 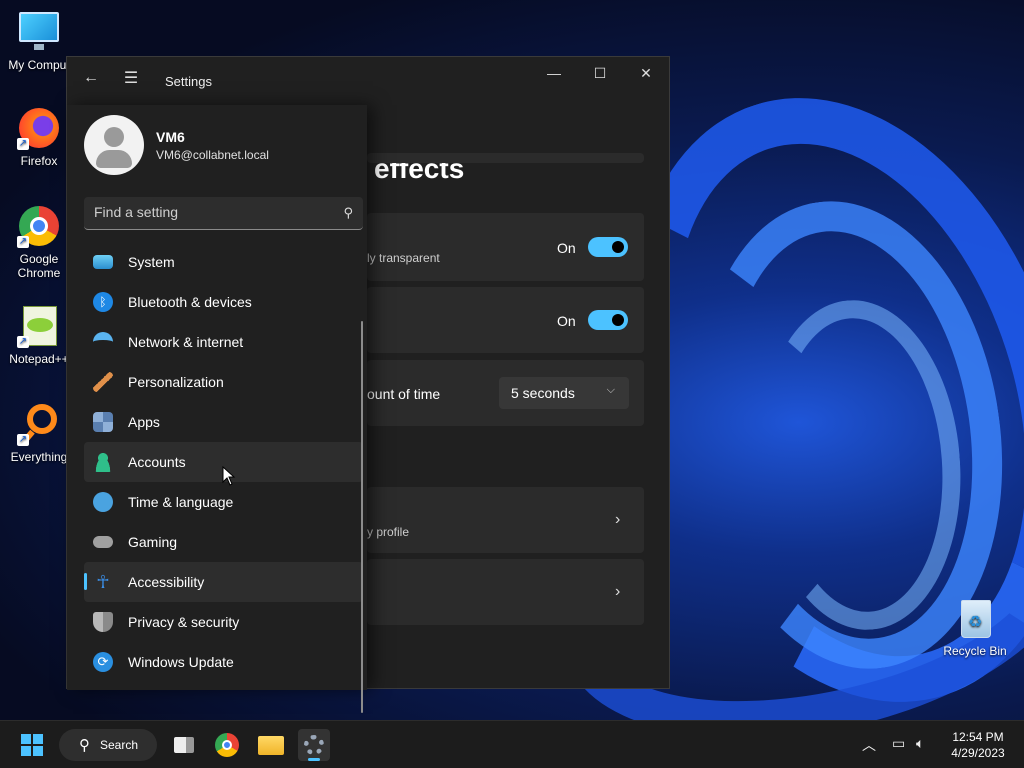 What do you see at coordinates (920, 743) in the screenshot?
I see `volume-icon: 🔈︎` at bounding box center [920, 743].